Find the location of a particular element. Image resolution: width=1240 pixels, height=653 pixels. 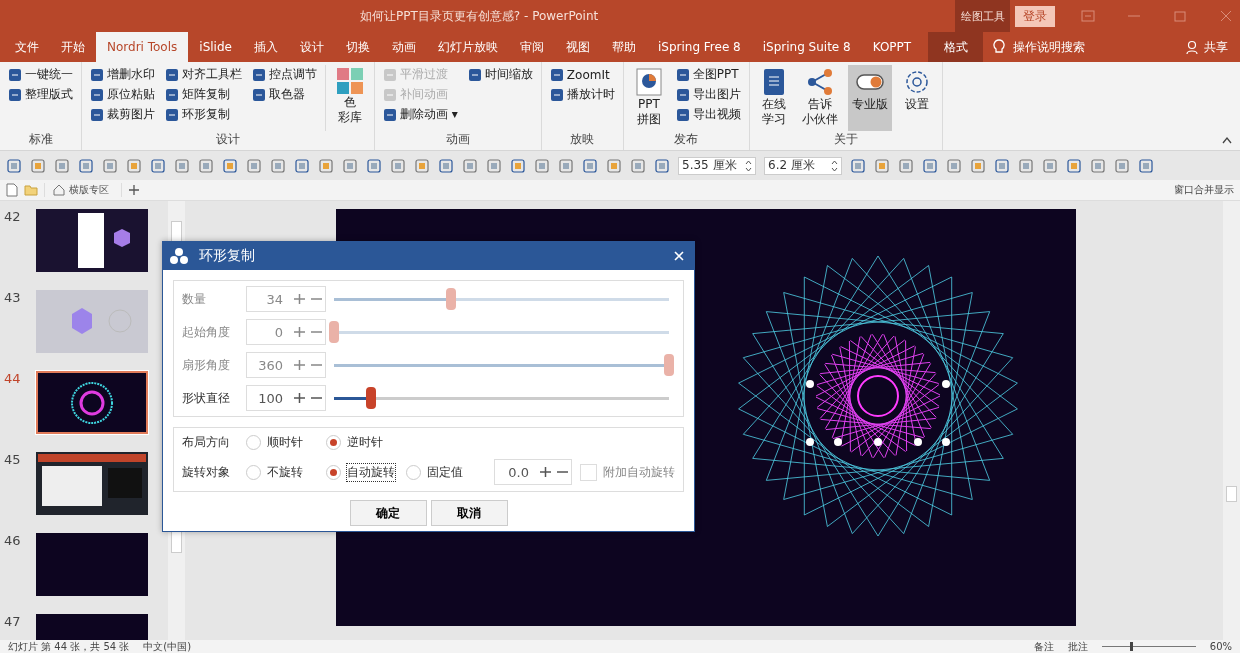

ribbon-tab: 幻灯片放映 is located at coordinates (467, 47).